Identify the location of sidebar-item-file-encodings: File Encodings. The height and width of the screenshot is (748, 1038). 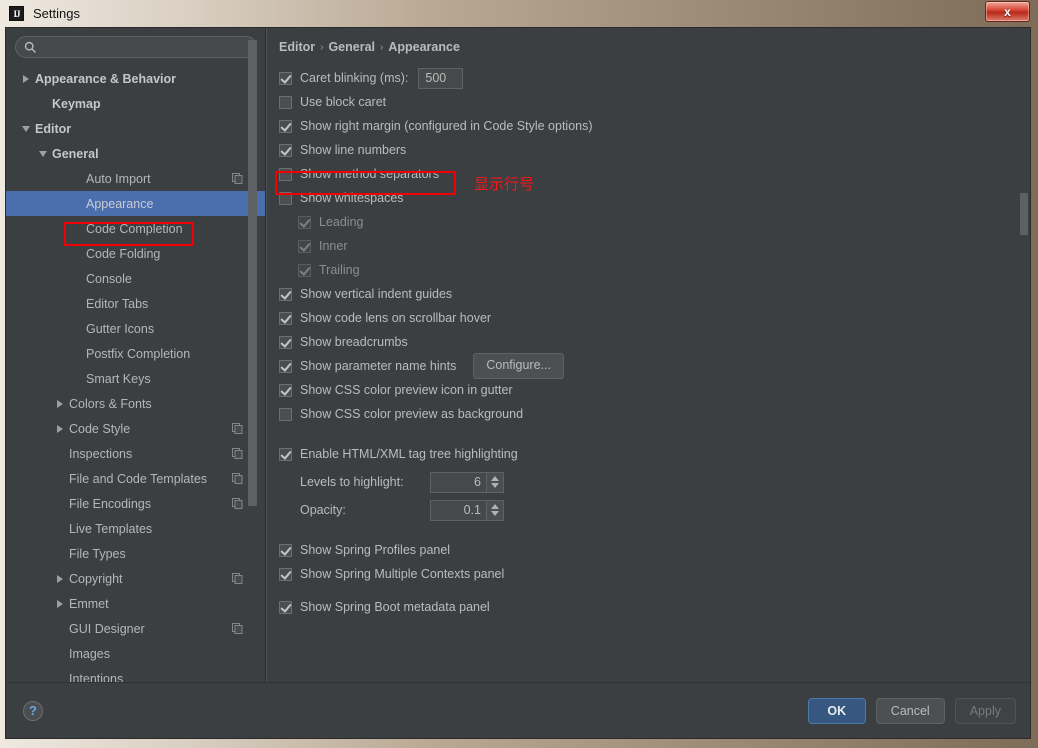
(135, 503).